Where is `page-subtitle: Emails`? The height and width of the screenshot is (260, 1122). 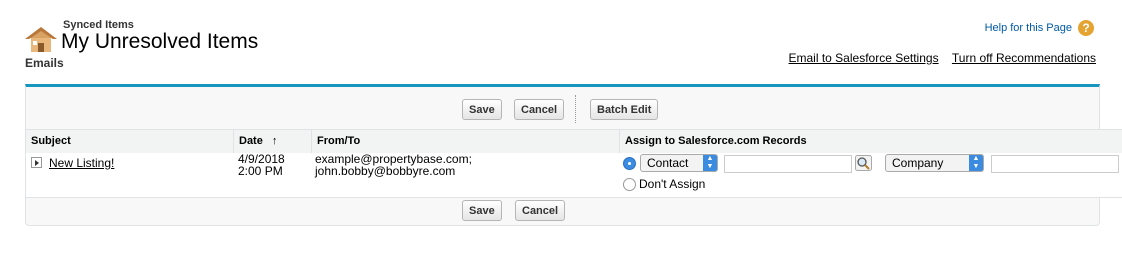
page-subtitle: Emails is located at coordinates (44, 63).